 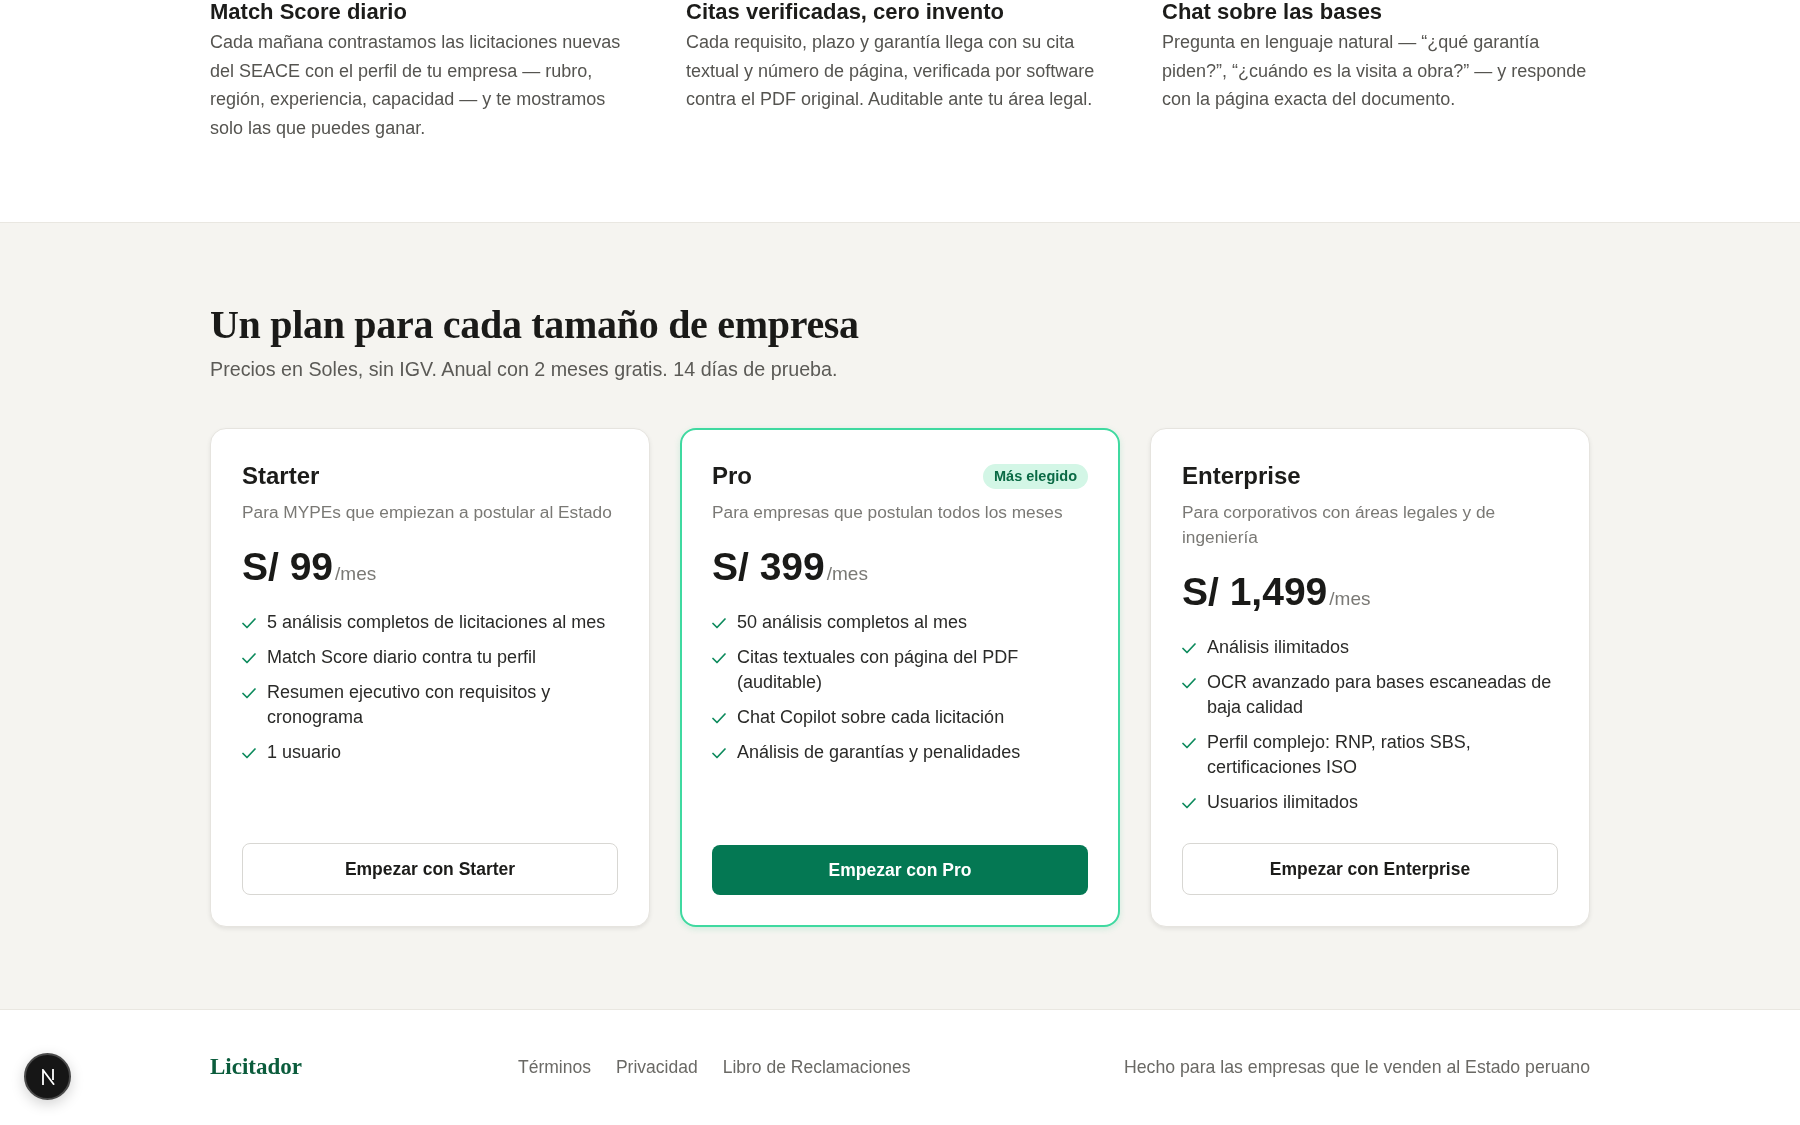 What do you see at coordinates (900, 870) in the screenshot?
I see `start-plan-button: Empezar con Pro` at bounding box center [900, 870].